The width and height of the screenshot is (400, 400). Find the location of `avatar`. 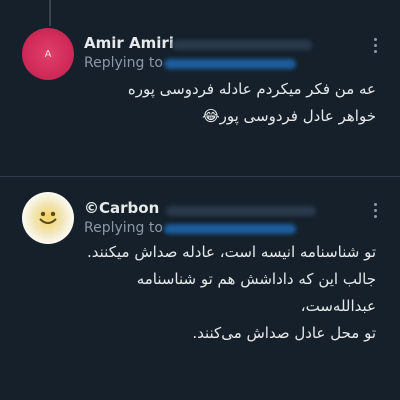

avatar is located at coordinates (48, 218).